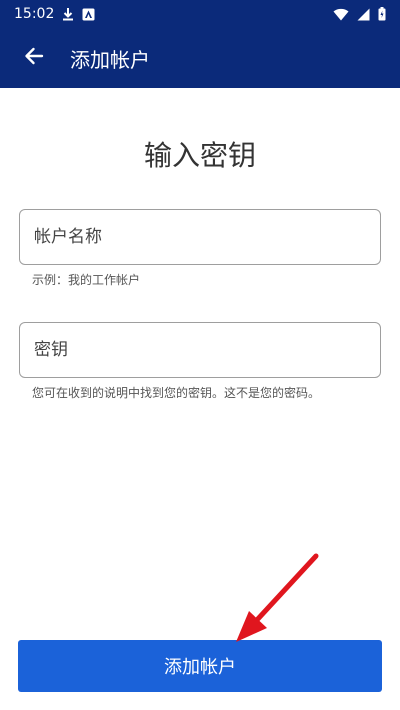  Describe the element at coordinates (86, 280) in the screenshot. I see `account-name-helper: 示例：我的工作帐户` at that location.